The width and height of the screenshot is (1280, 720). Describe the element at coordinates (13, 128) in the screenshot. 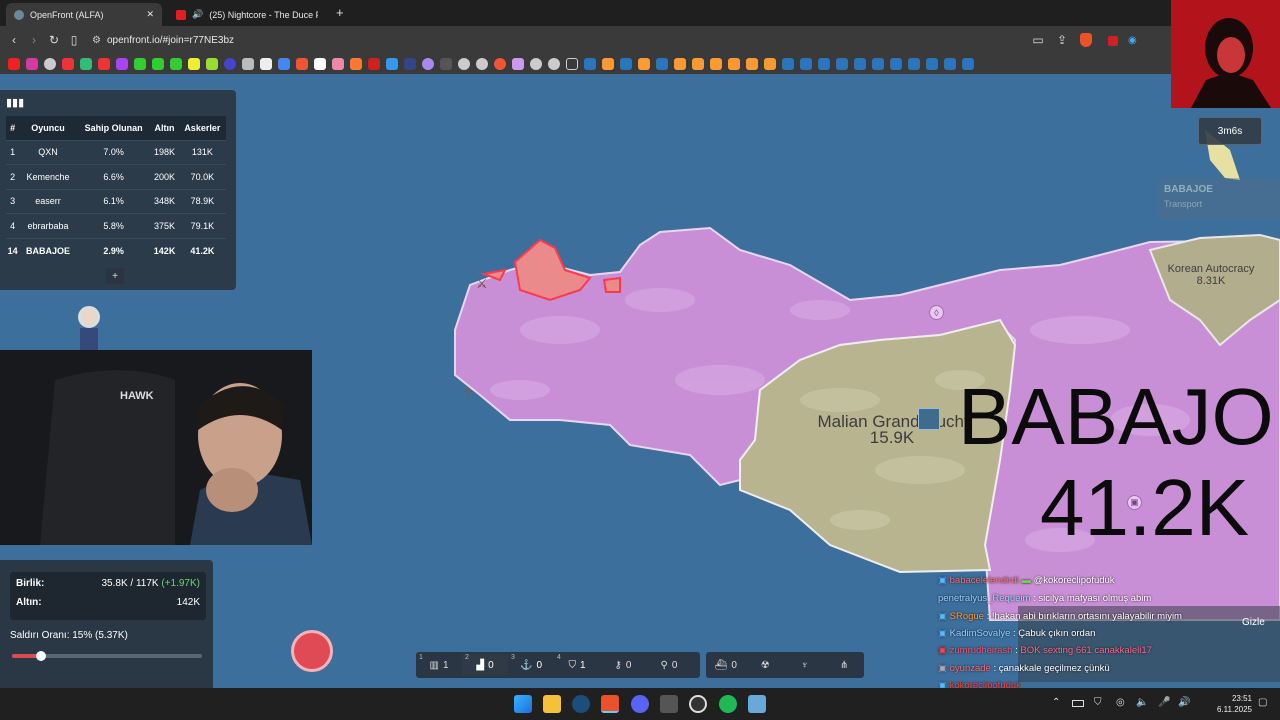

I see `col-rank: #` at that location.